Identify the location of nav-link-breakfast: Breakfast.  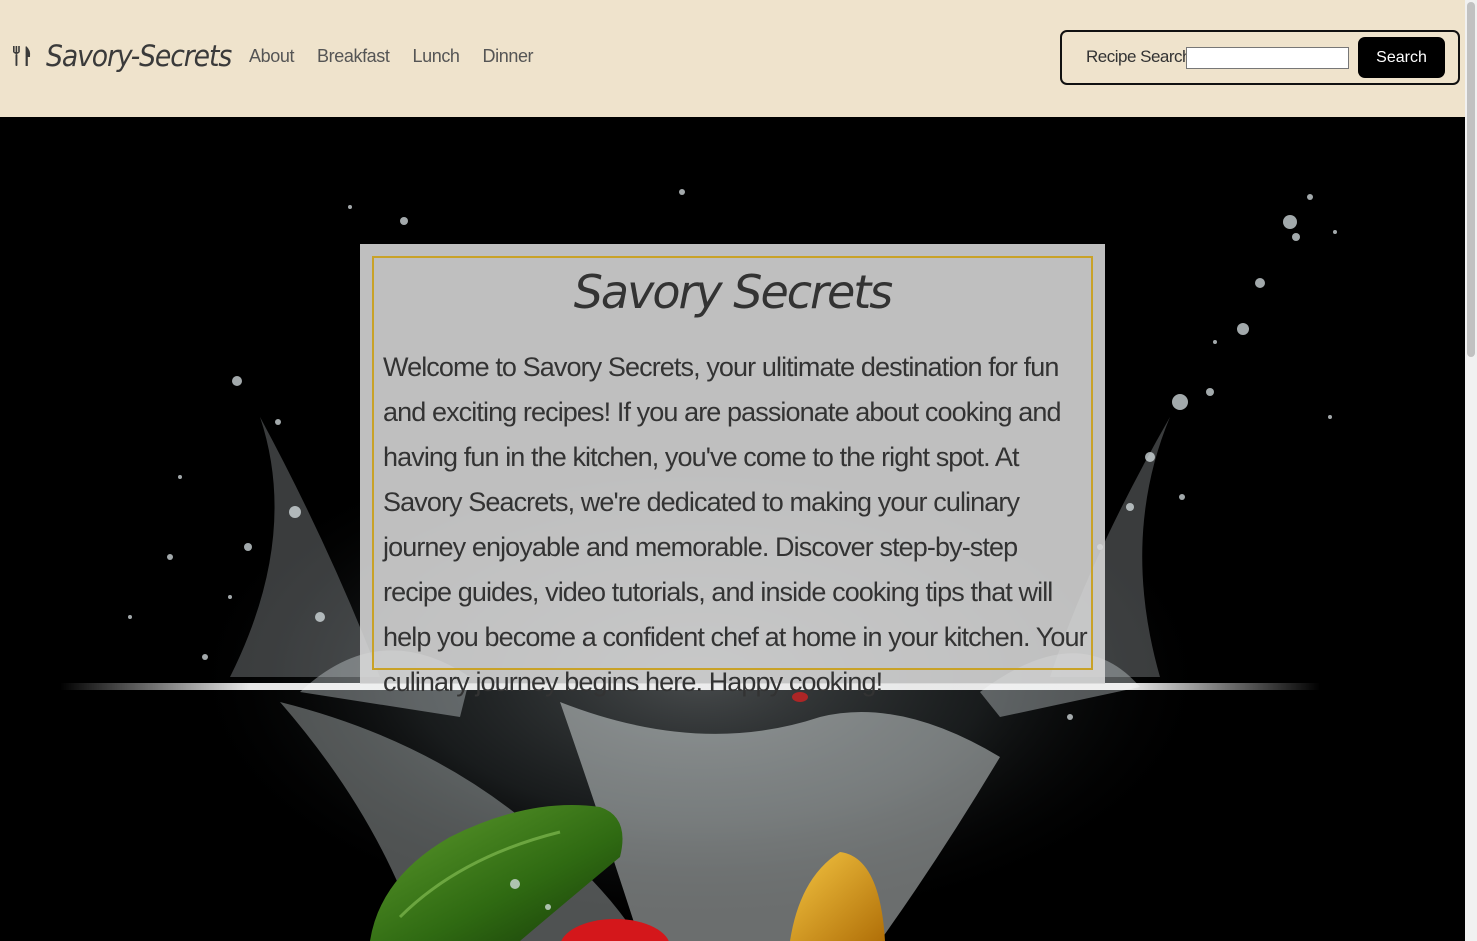
(353, 56).